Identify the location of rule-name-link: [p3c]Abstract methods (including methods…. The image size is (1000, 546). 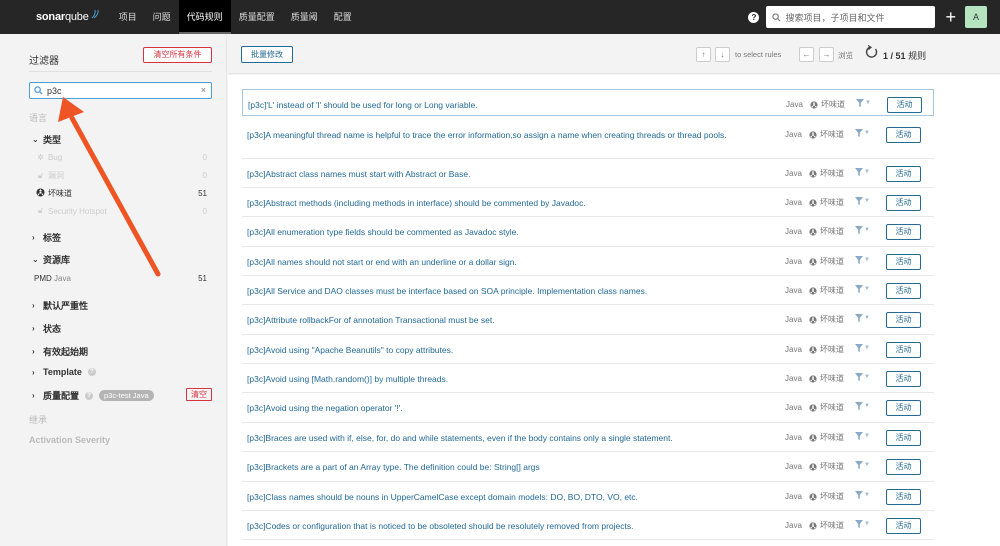
(502, 203).